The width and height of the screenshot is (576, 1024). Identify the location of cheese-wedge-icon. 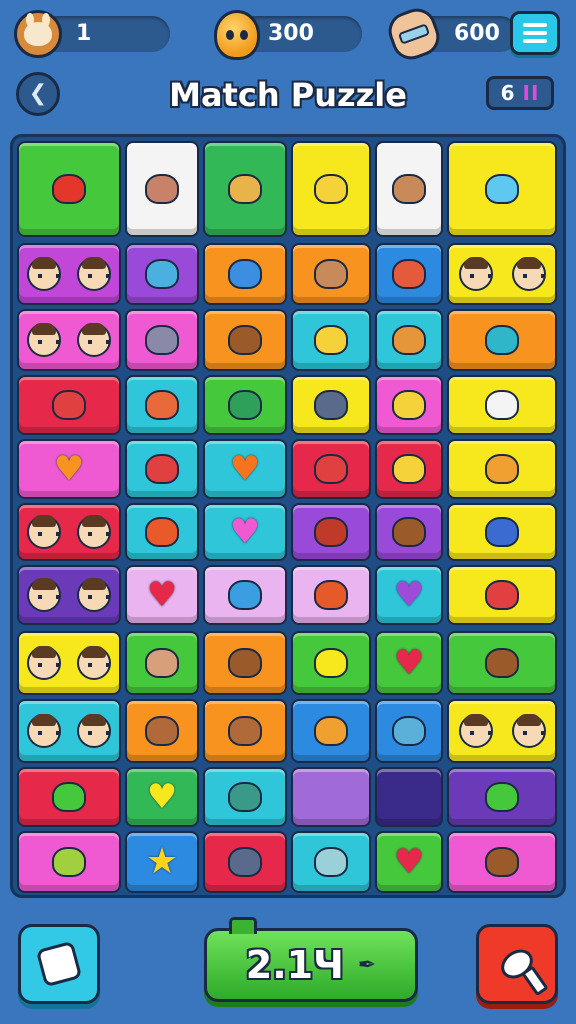
(331, 189).